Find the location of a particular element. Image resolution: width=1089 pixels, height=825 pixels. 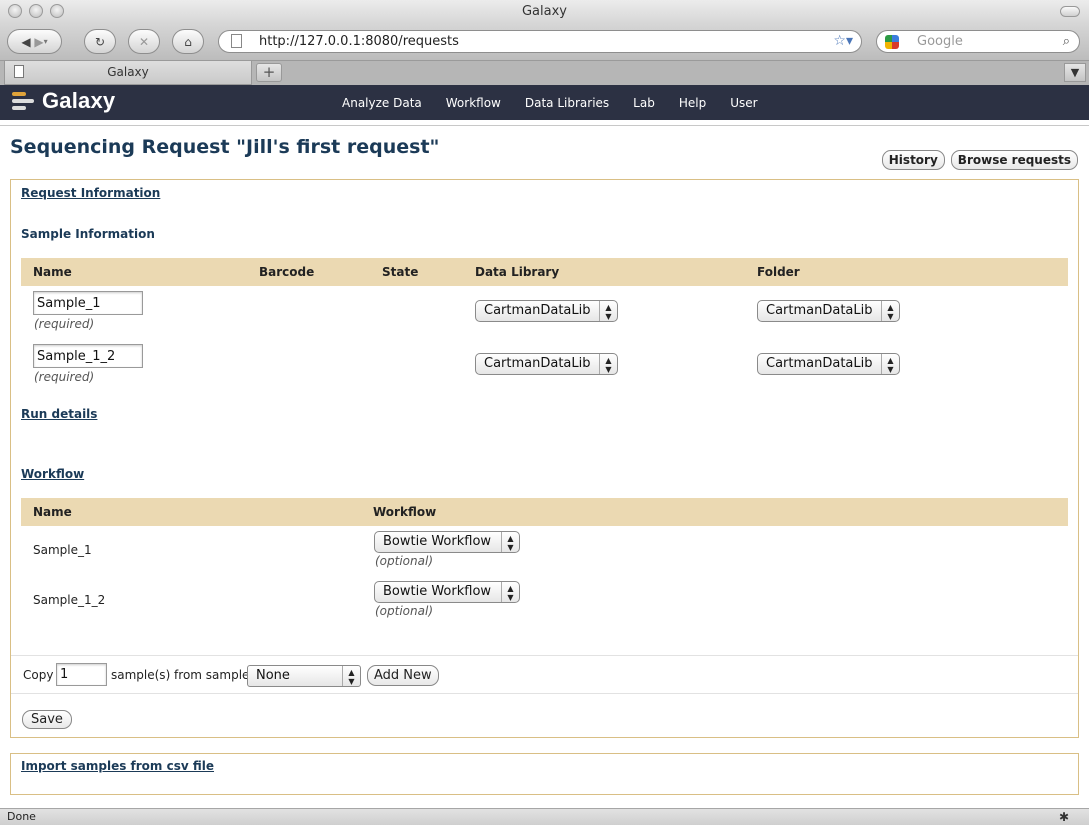

add-new-button: Add New is located at coordinates (403, 675).